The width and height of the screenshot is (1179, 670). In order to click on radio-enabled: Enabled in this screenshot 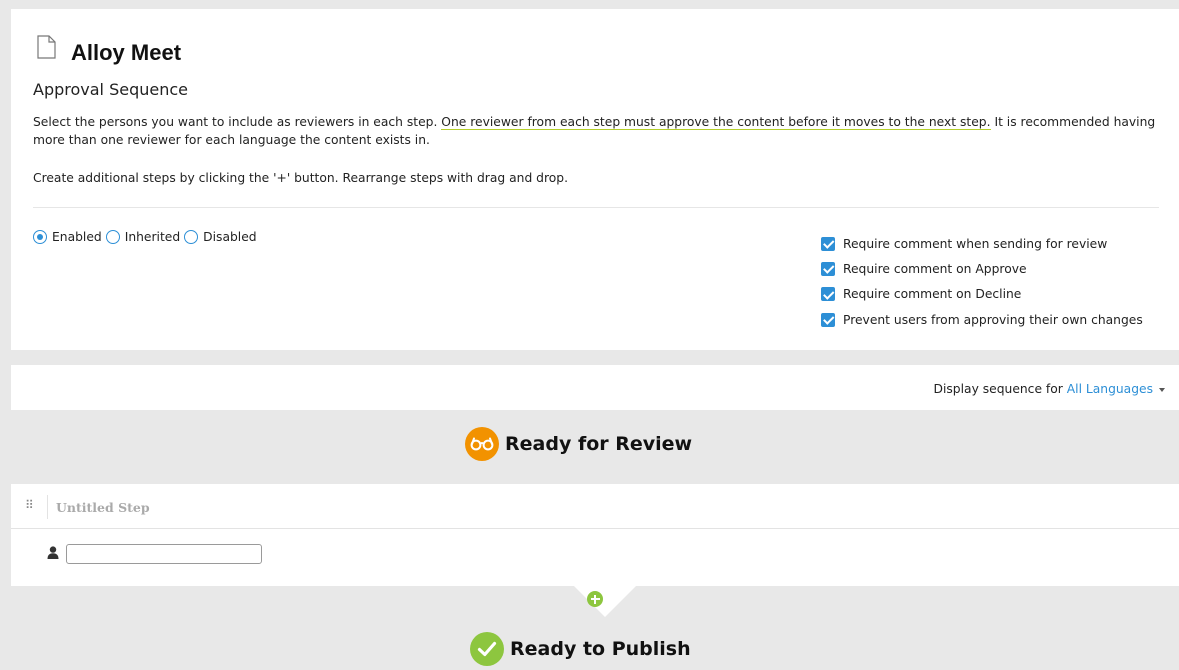, I will do `click(67, 237)`.